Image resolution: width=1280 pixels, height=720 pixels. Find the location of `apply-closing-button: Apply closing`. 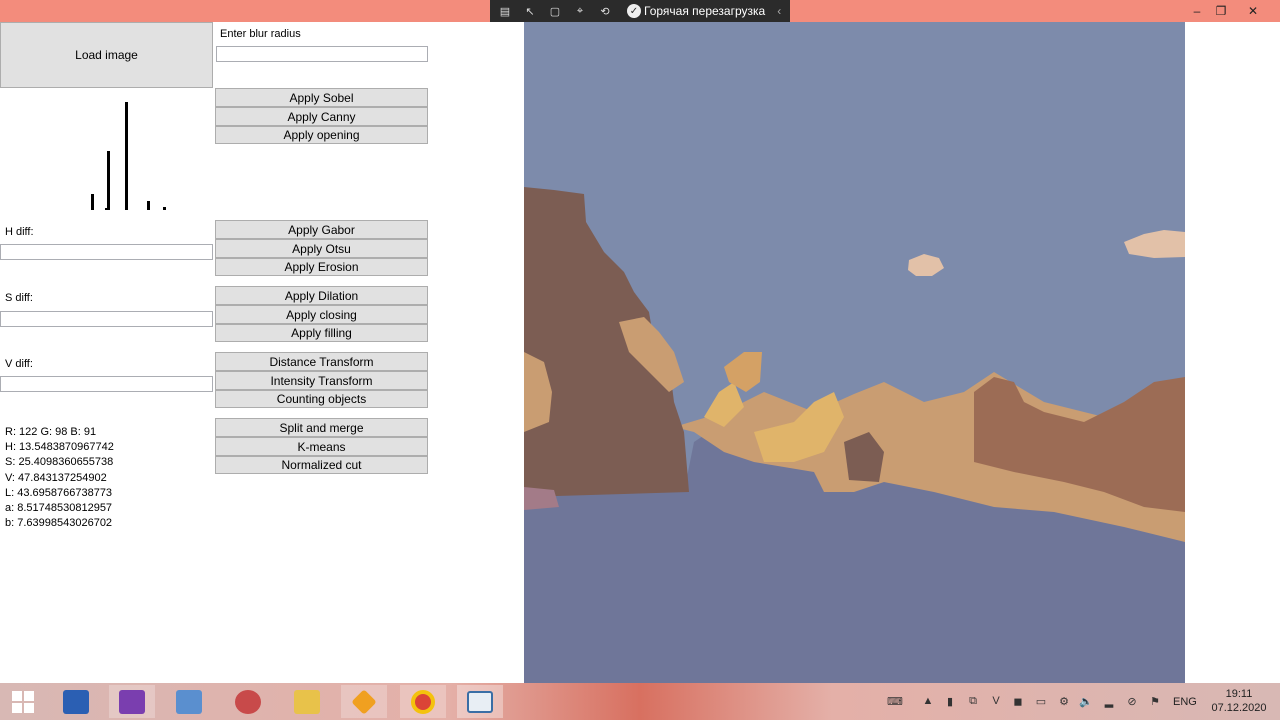

apply-closing-button: Apply closing is located at coordinates (321, 314).